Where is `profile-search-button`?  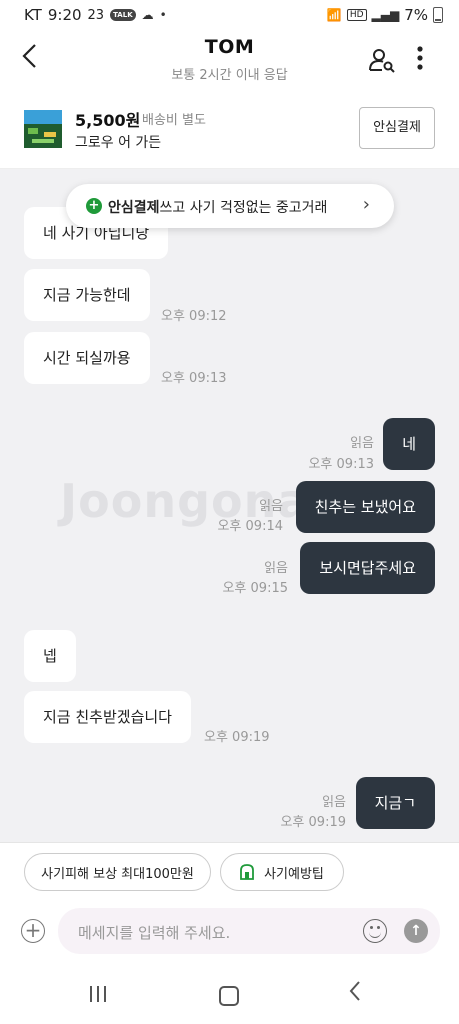 profile-search-button is located at coordinates (382, 60).